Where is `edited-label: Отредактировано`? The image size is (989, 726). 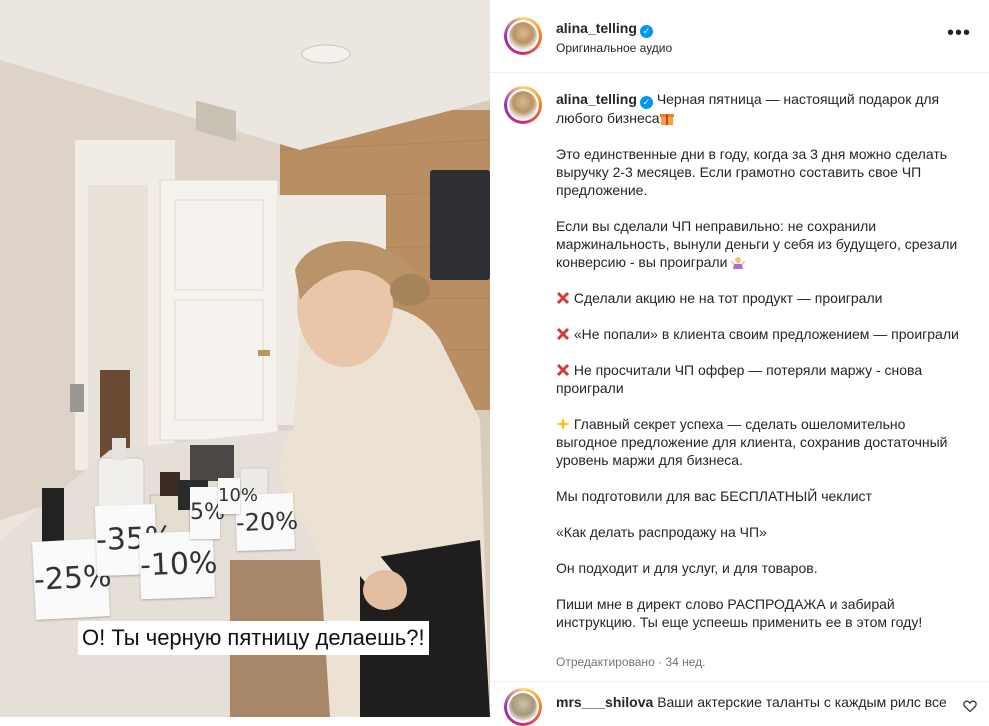
edited-label: Отредактировано is located at coordinates (605, 662).